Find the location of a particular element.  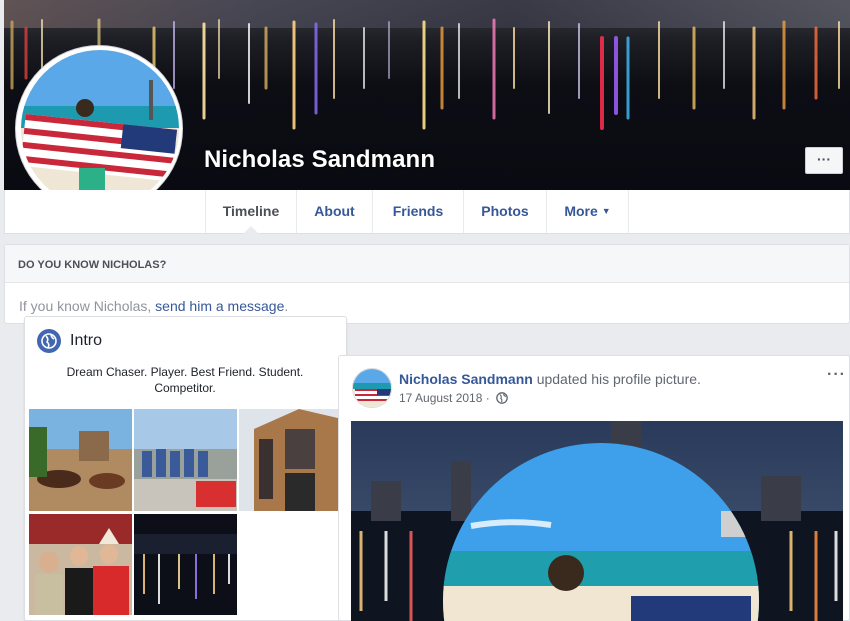

know-box-header: DO YOU KNOW NICHOLAS? is located at coordinates (427, 264).